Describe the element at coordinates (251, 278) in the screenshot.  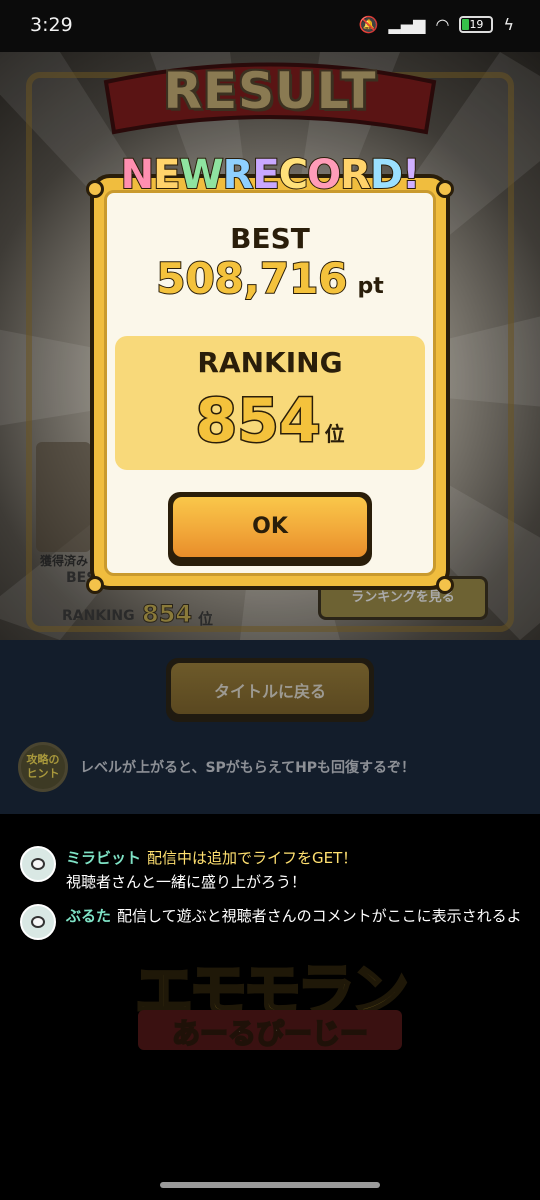
I see `best-score-value: 508,716` at that location.